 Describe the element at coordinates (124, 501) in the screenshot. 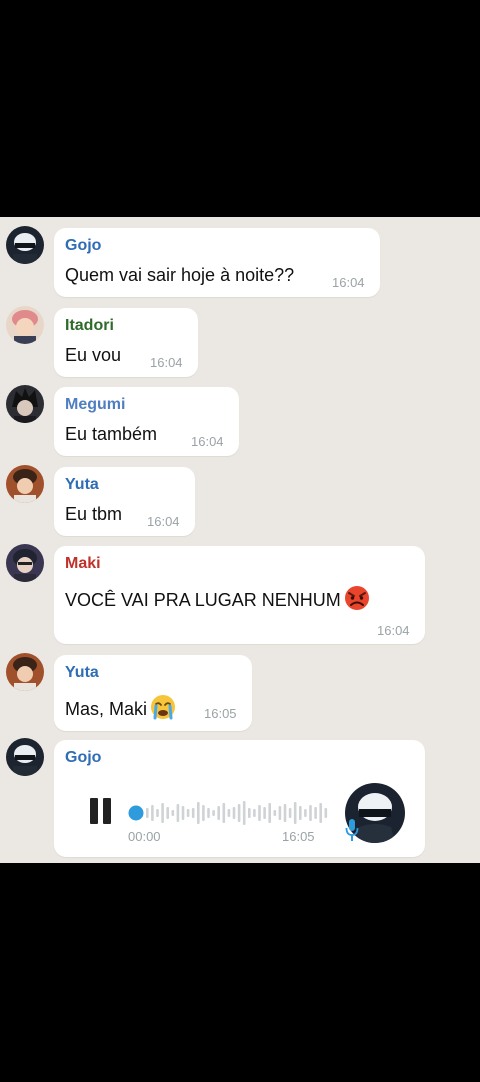

I see `message-bubble: Yuta Eu tbm 16:04` at that location.